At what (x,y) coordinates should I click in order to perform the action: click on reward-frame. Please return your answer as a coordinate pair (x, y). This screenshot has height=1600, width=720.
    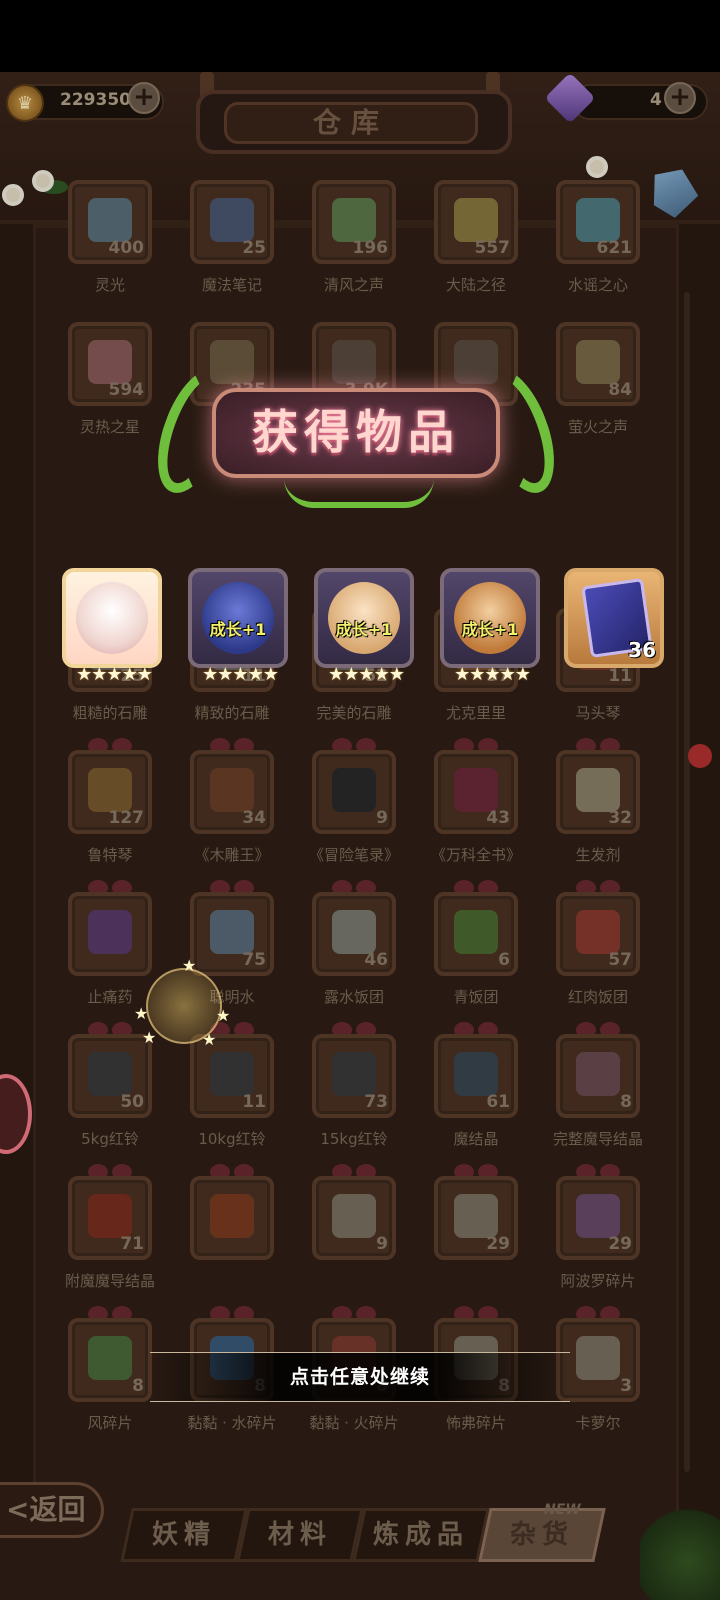
    Looking at the image, I should click on (112, 618).